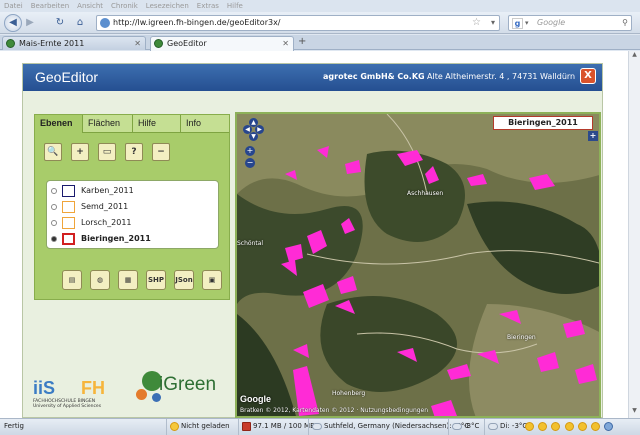 The height and width of the screenshot is (435, 640). What do you see at coordinates (235, 6) in the screenshot?
I see `menu-hilfe: Hilfe` at bounding box center [235, 6].